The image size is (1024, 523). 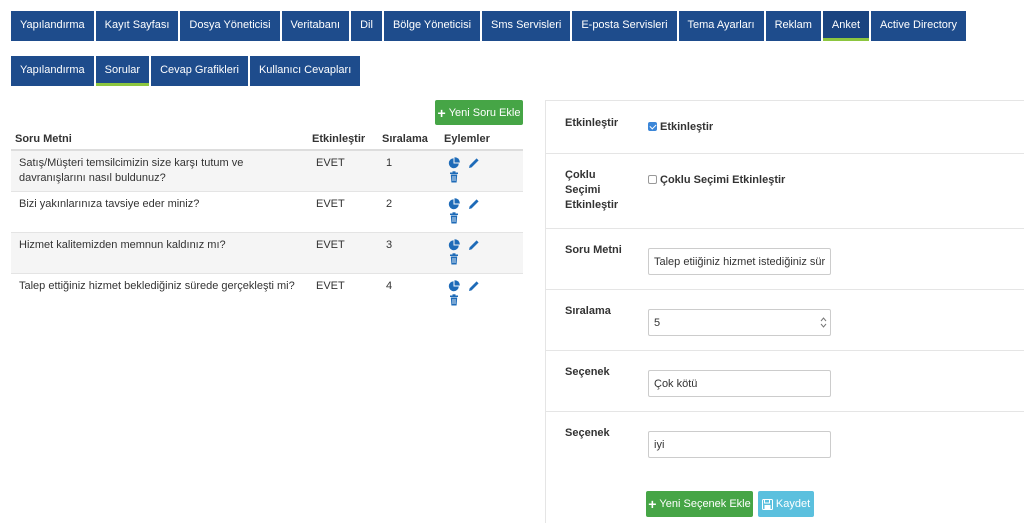 I want to click on option2-row: Seçenek, so click(x=785, y=442).